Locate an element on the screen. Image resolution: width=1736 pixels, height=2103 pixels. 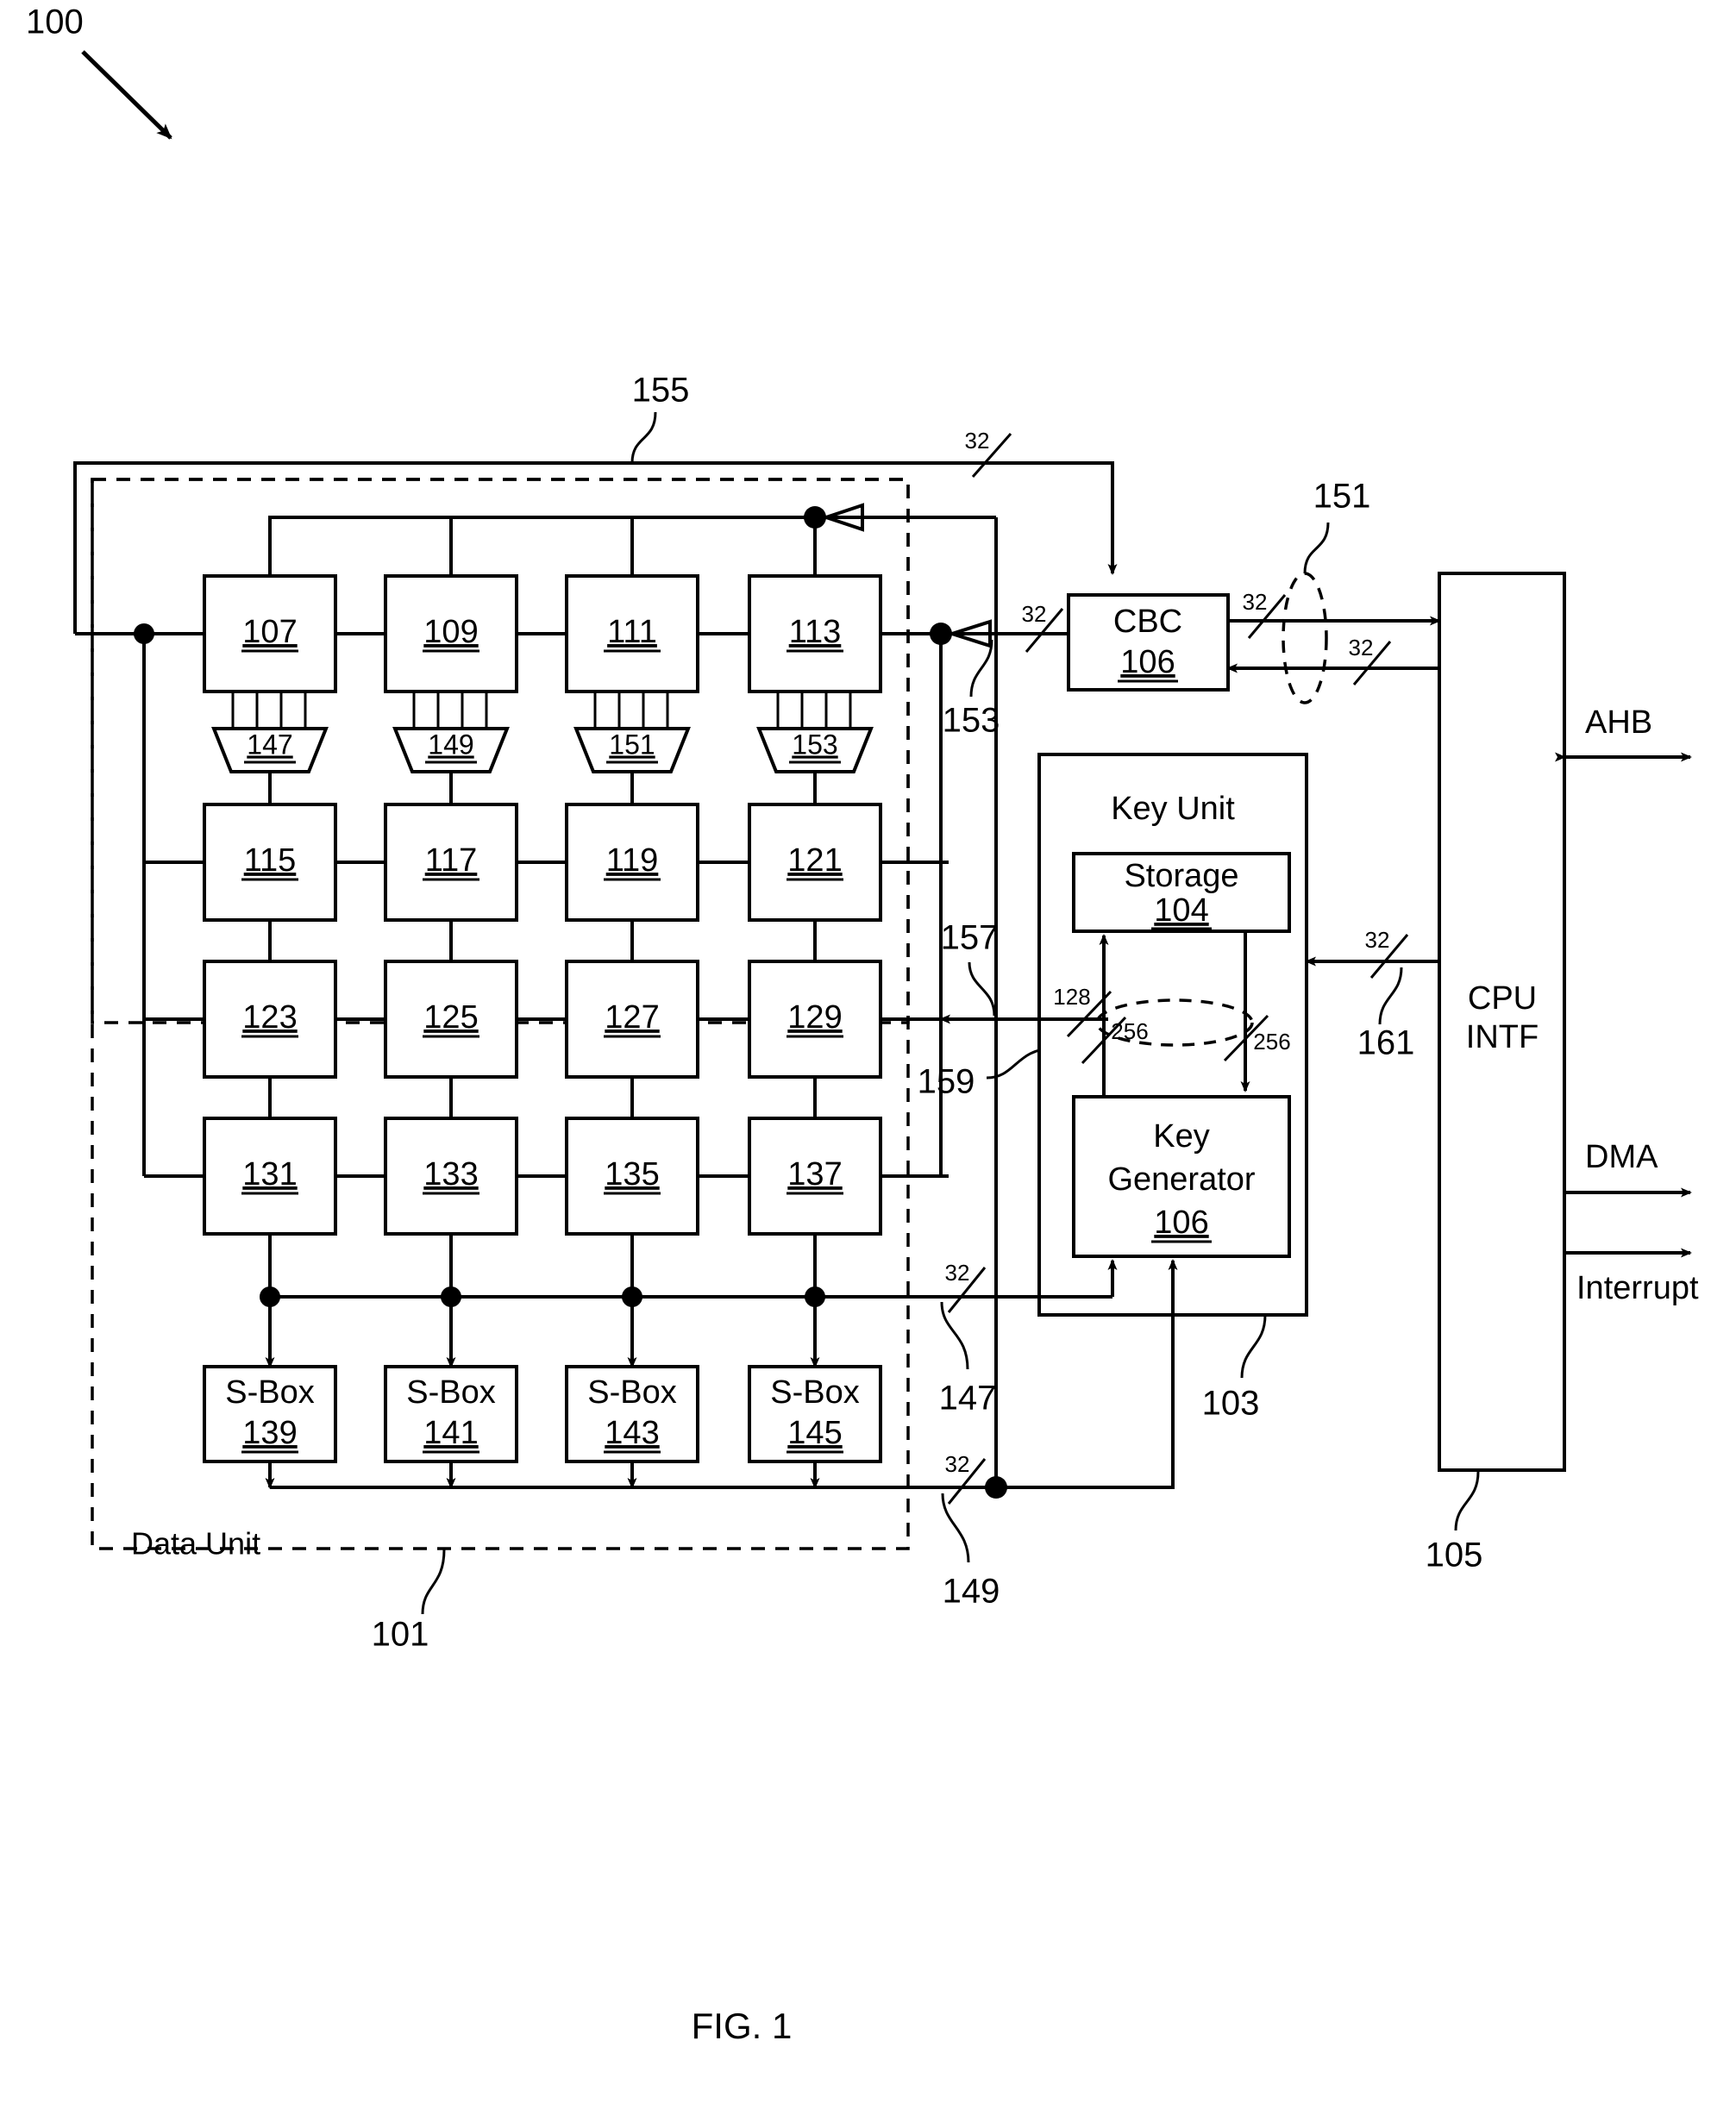
ref-label-105: 105 is located at coordinates (1454, 1556).